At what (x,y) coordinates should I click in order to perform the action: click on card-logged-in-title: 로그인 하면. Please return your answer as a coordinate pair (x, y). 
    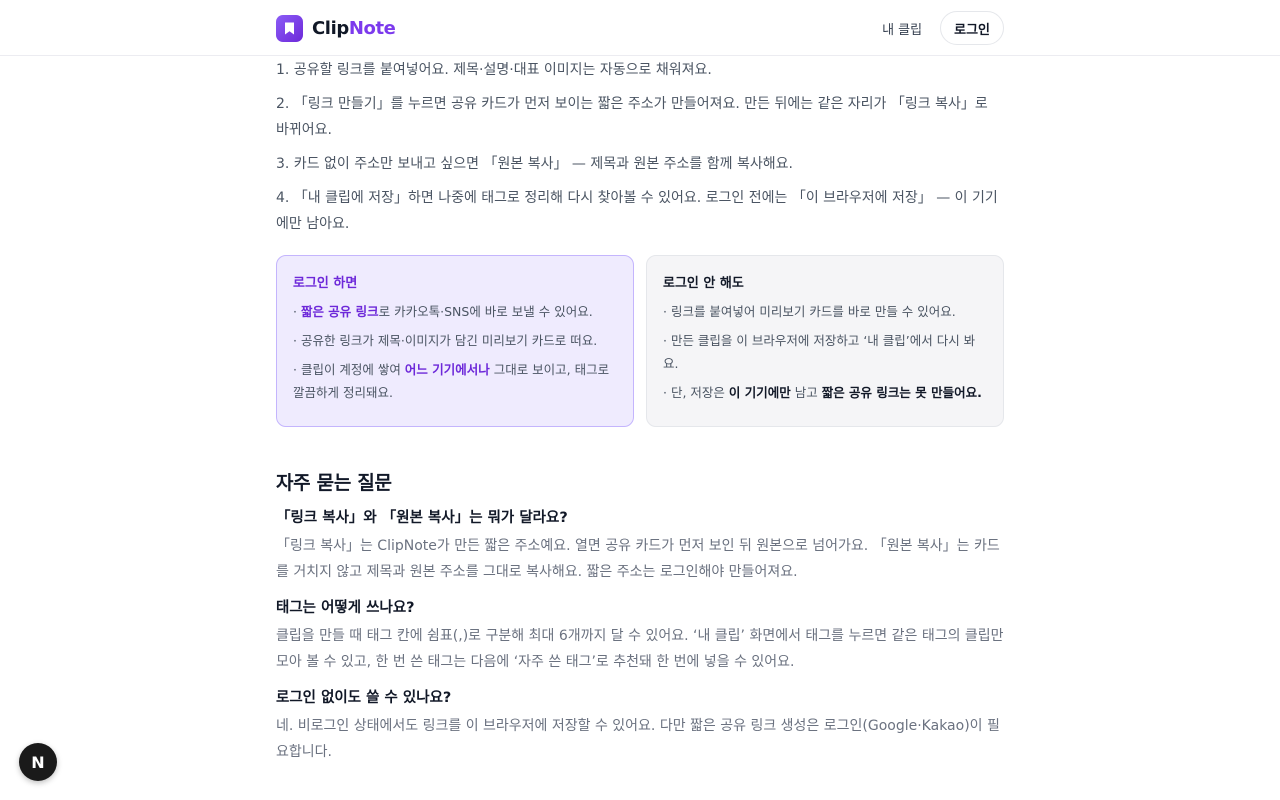
    Looking at the image, I should click on (325, 283).